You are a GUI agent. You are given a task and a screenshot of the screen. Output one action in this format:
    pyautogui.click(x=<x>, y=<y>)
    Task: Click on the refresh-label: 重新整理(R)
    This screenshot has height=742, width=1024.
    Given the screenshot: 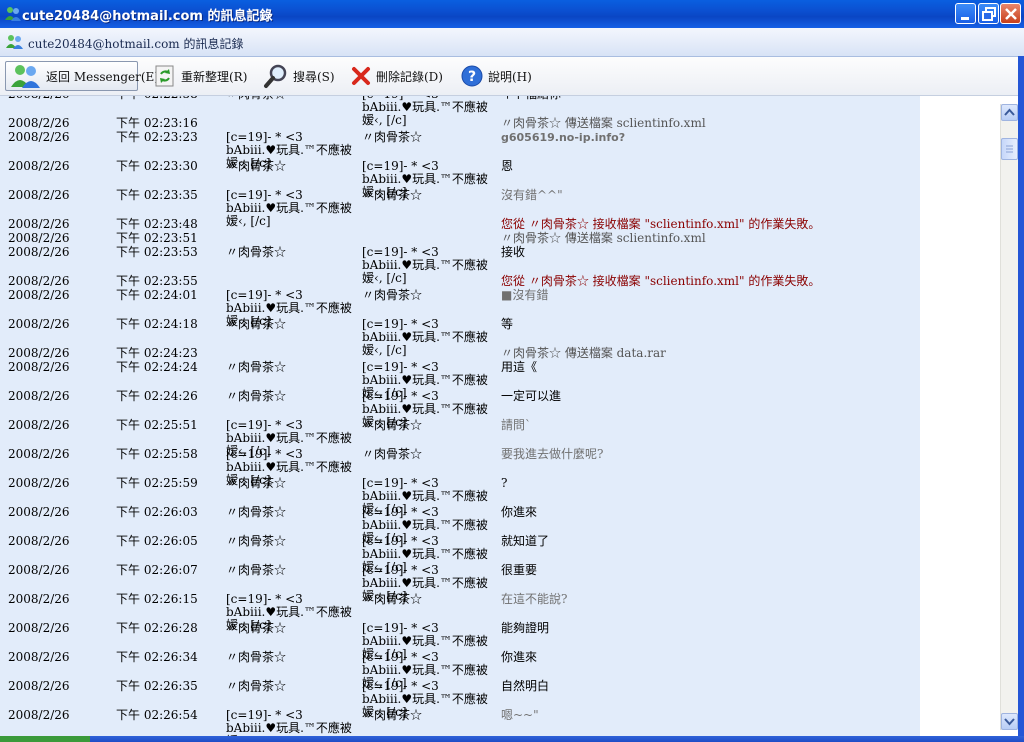 What is the action you would take?
    pyautogui.click(x=214, y=76)
    